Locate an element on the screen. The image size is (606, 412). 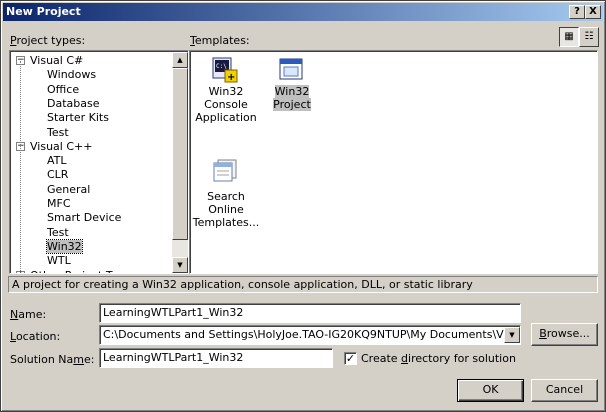
expand-icon: + is located at coordinates (20, 271).